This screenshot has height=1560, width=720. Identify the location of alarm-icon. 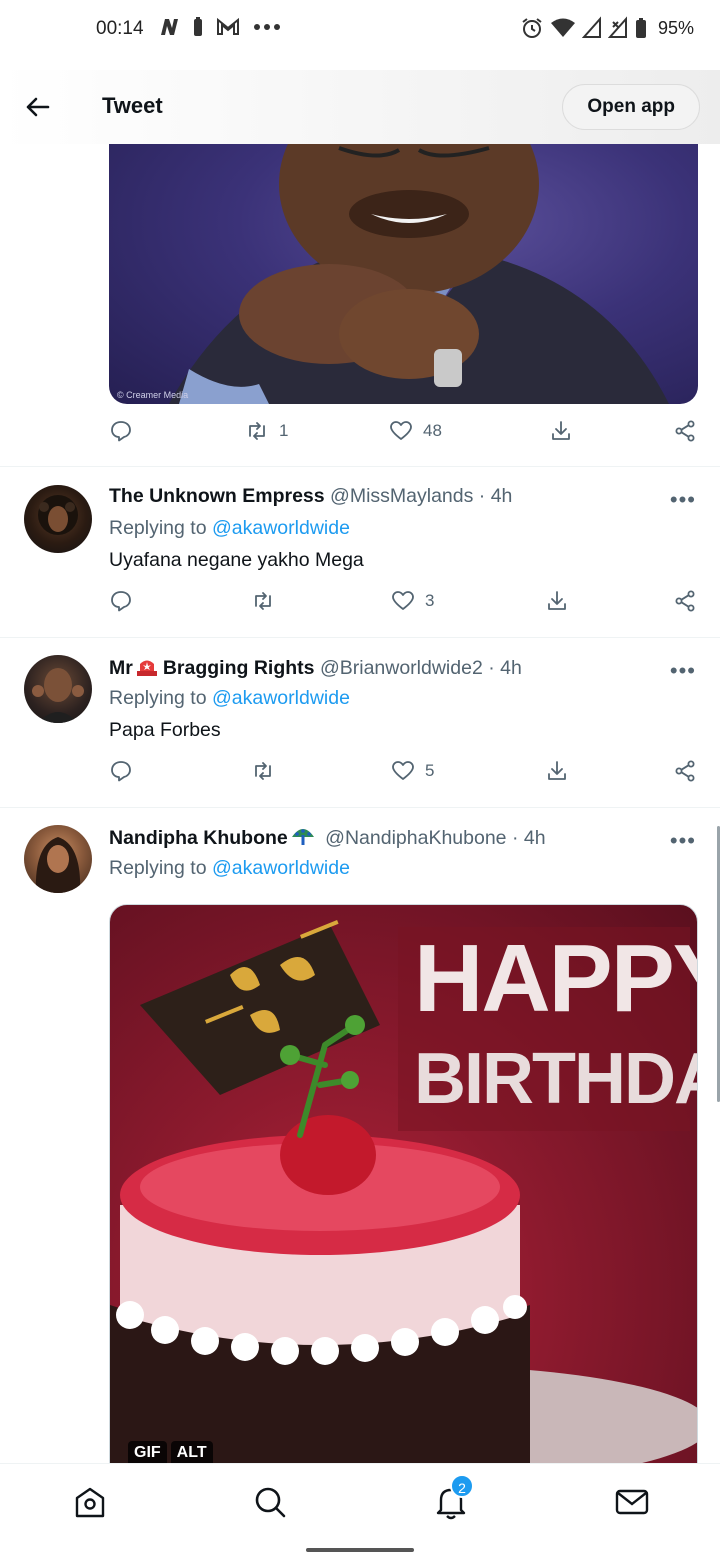
(532, 28).